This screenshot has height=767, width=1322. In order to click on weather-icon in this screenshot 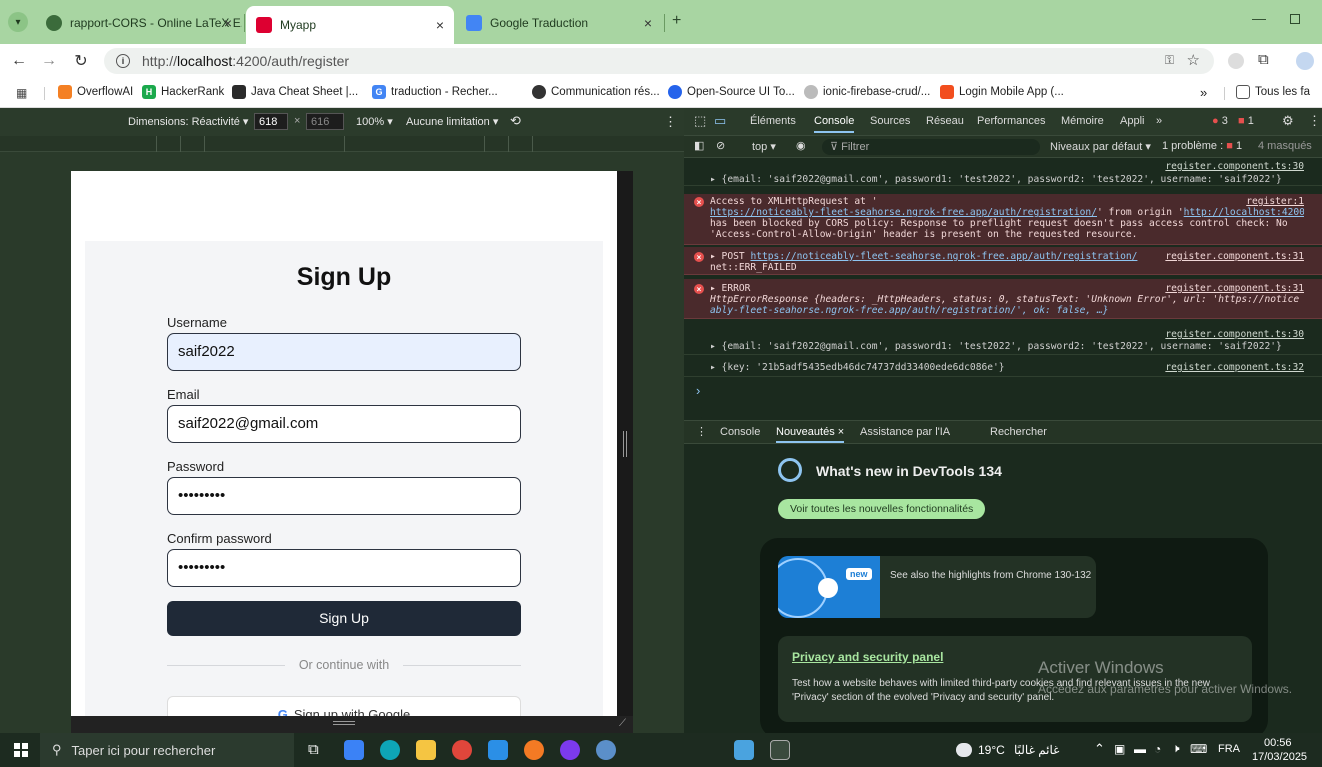, I will do `click(964, 750)`.